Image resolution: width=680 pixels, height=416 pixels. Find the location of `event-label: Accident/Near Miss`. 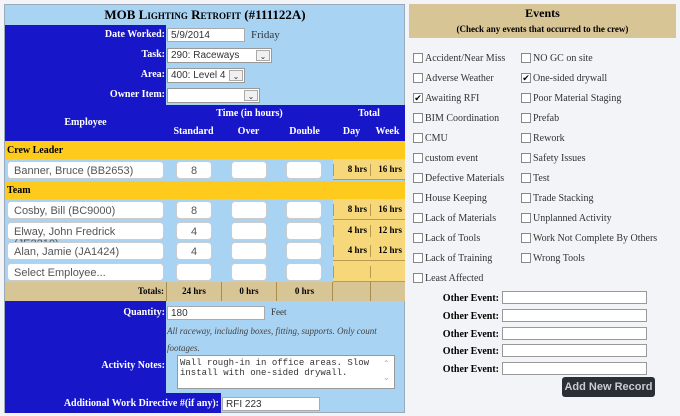

event-label: Accident/Near Miss is located at coordinates (465, 58).